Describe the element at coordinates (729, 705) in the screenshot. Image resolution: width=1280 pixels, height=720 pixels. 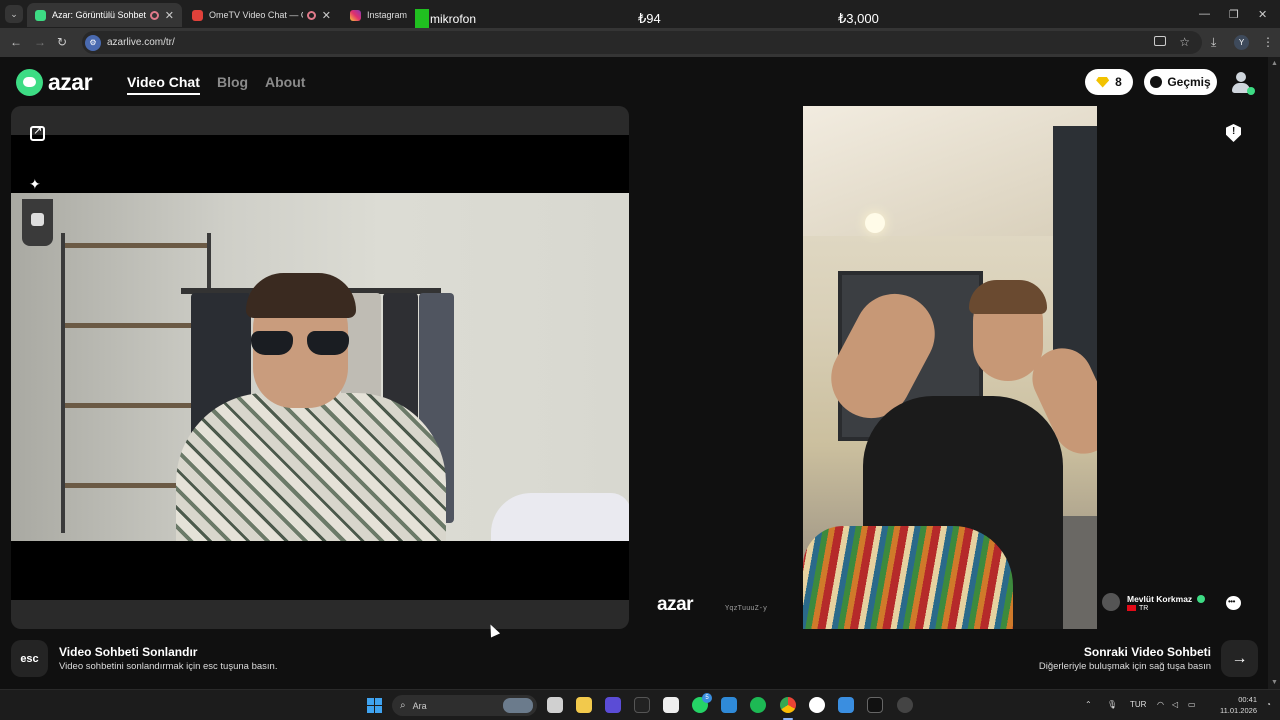
I see `vscode-icon` at that location.